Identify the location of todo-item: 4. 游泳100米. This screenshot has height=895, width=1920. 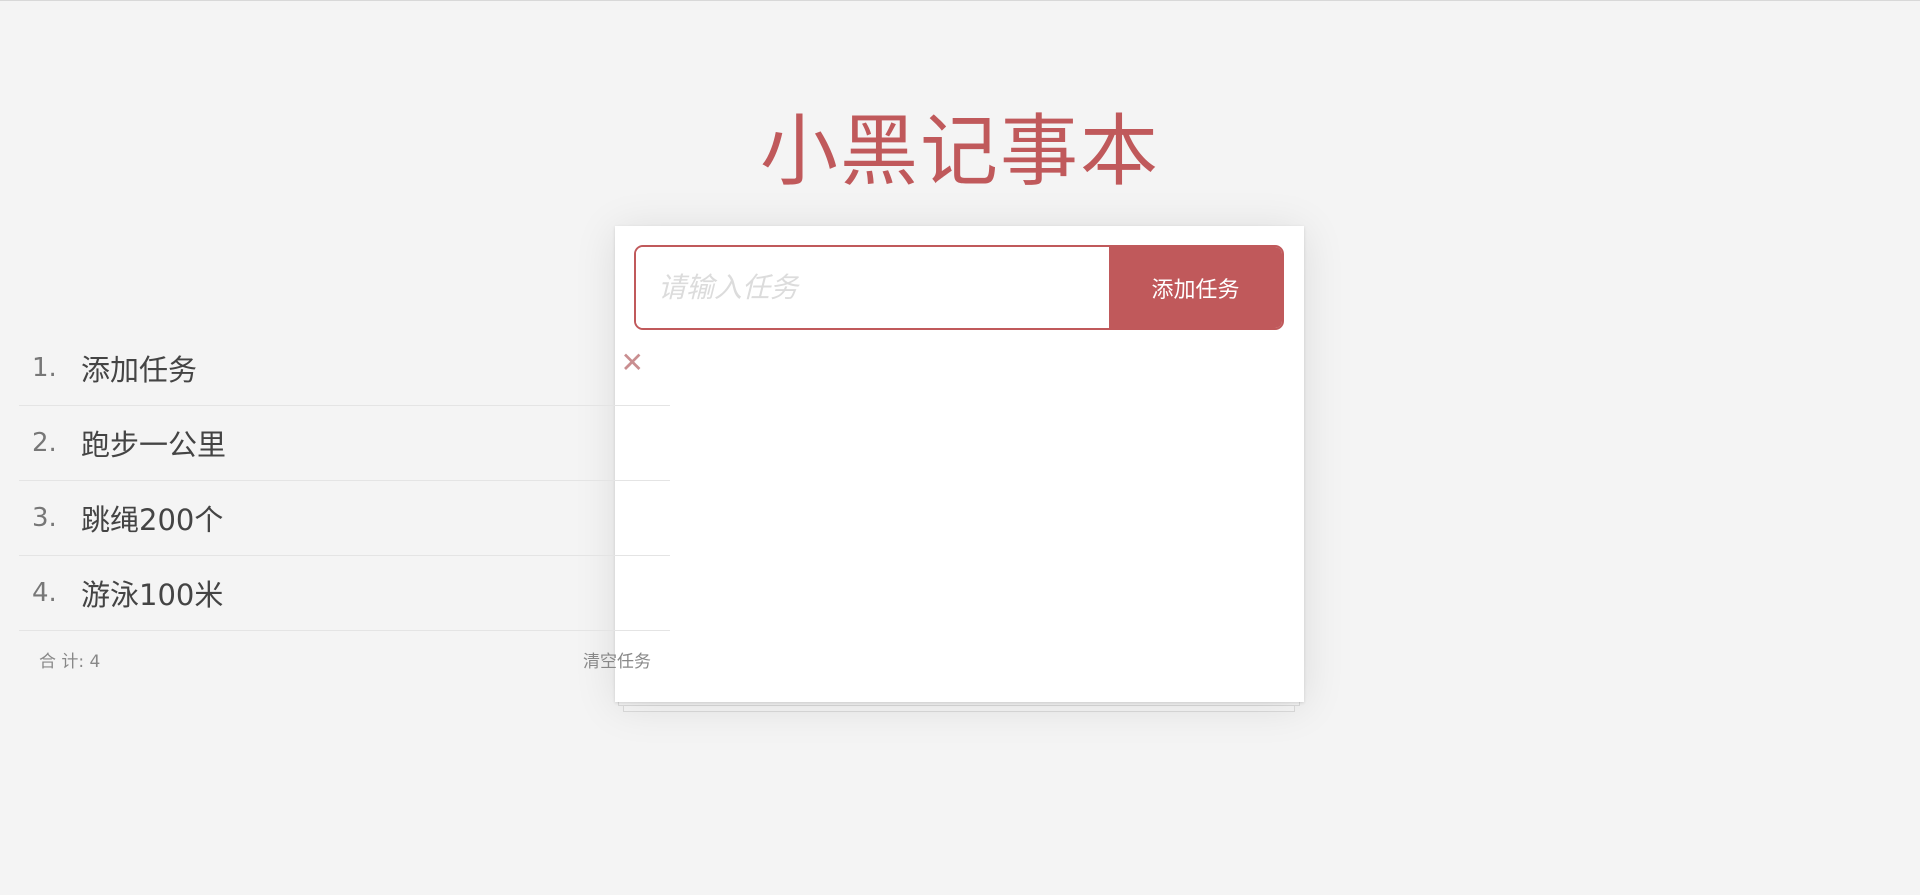
(344, 593).